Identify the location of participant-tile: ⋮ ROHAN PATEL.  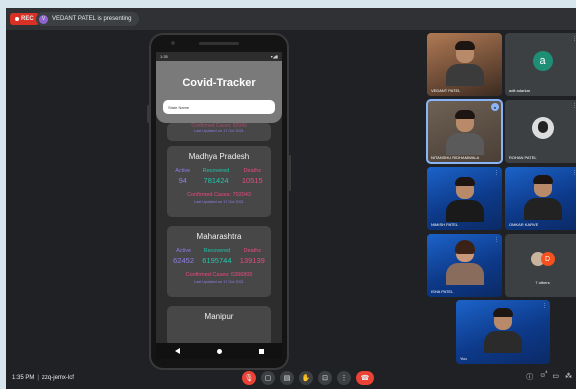
(540, 131).